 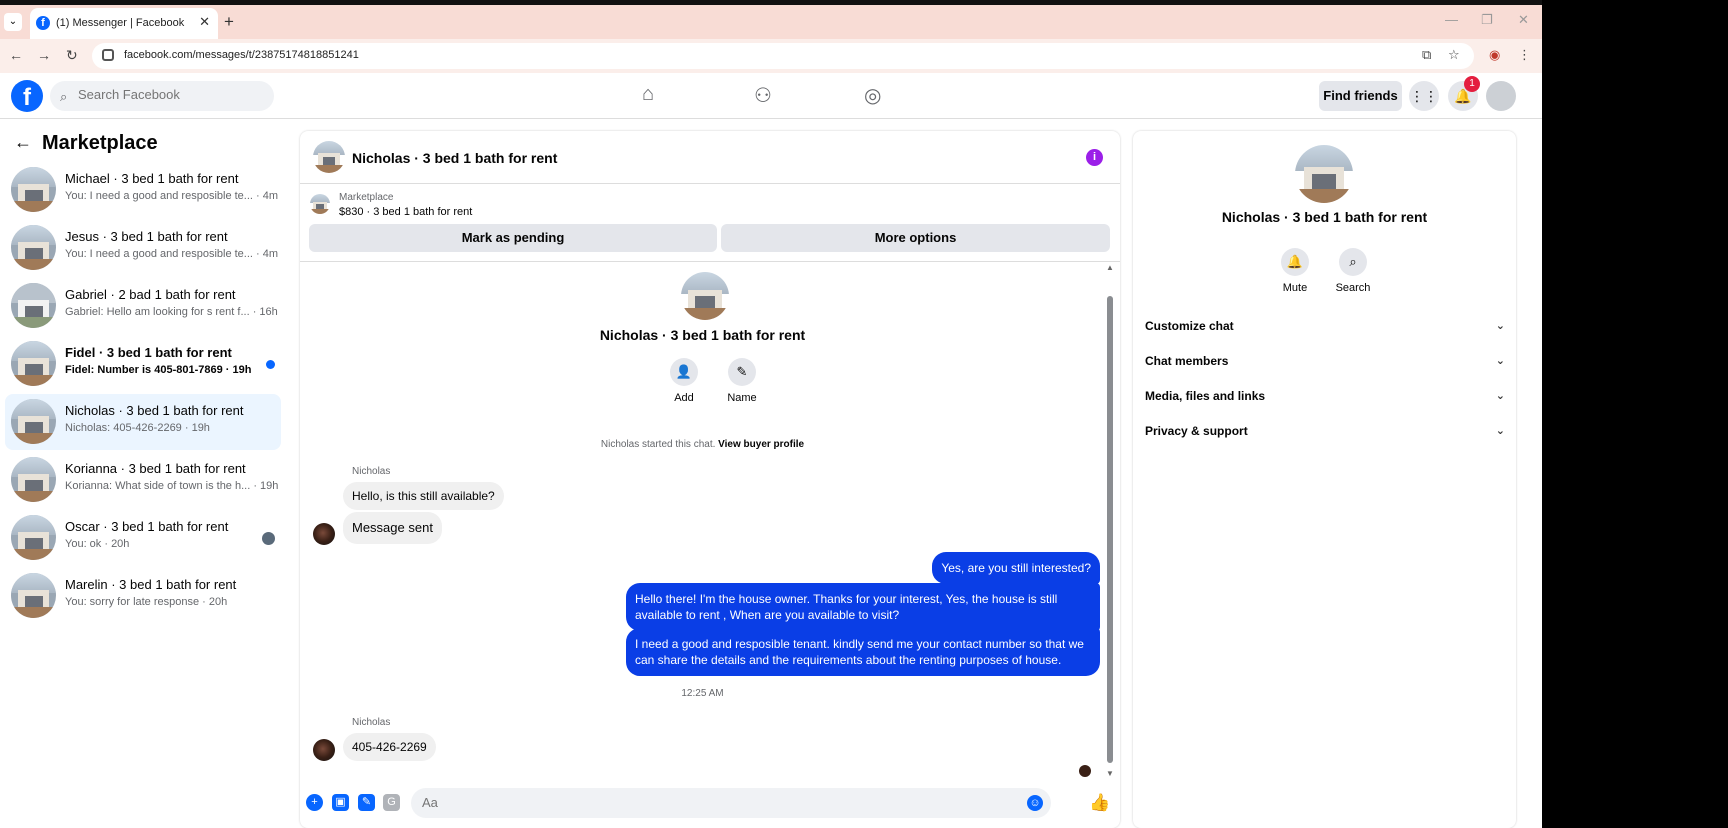 I want to click on conversation-snippet: You: ok · 20h, so click(x=97, y=544).